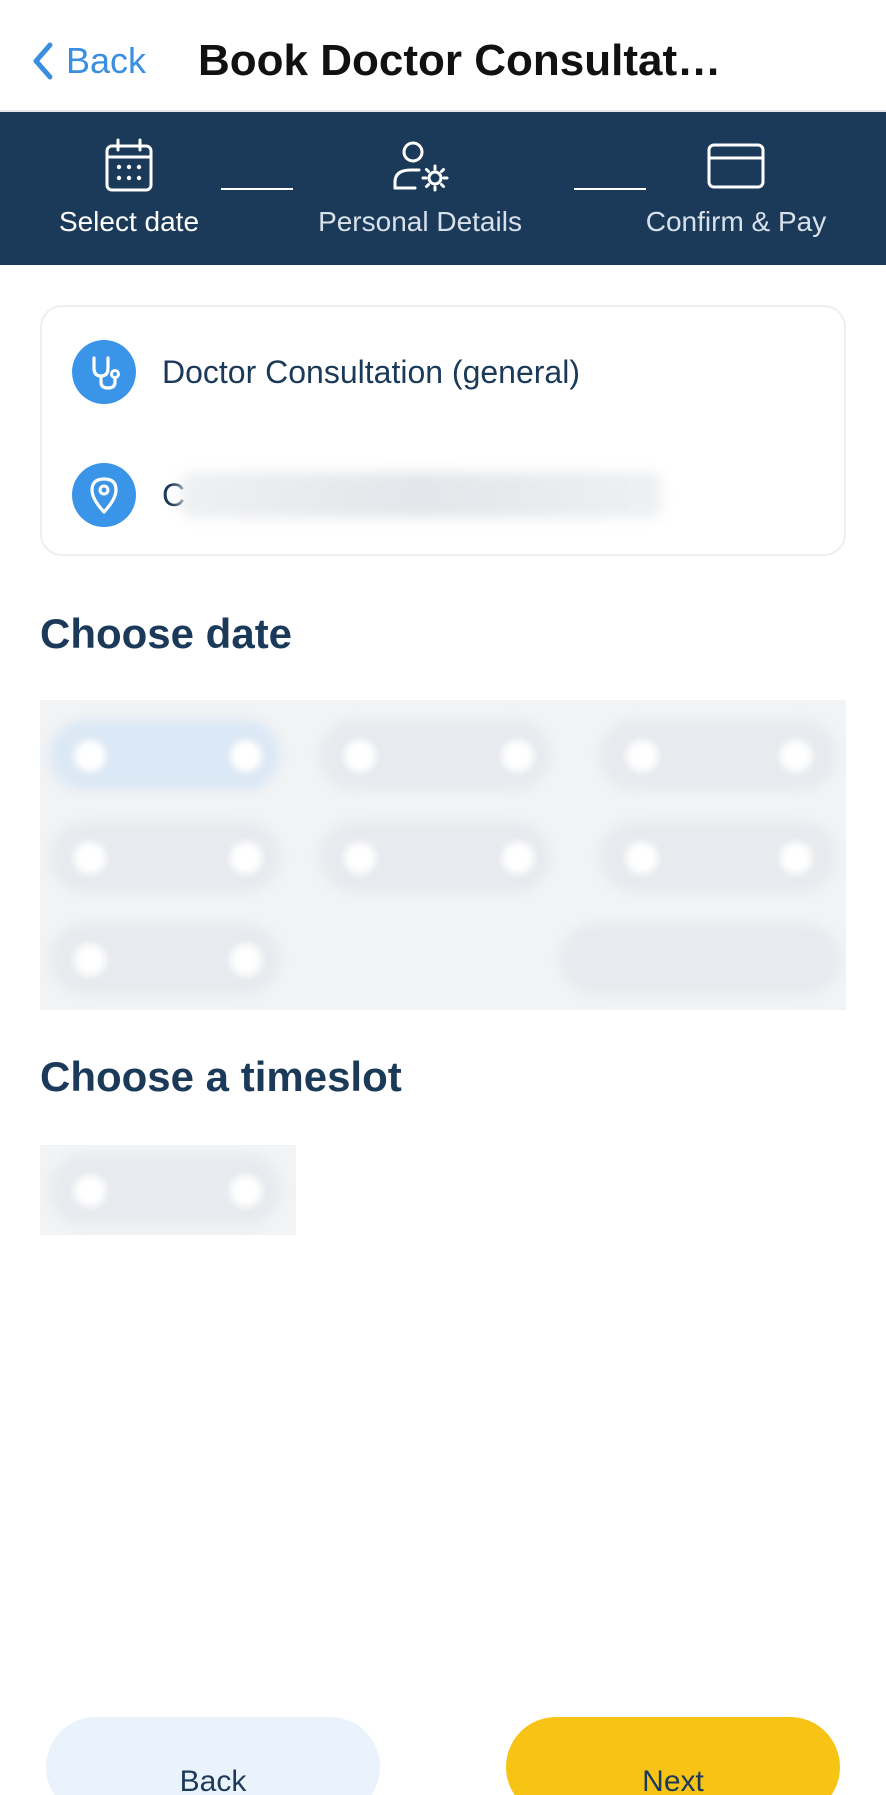 The height and width of the screenshot is (1795, 886). What do you see at coordinates (104, 495) in the screenshot?
I see `location-pin-icon` at bounding box center [104, 495].